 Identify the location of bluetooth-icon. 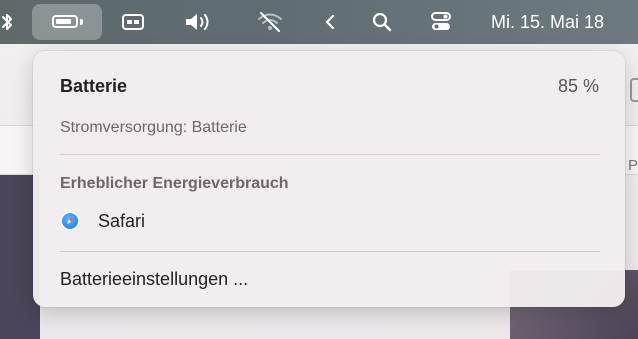
(9, 22).